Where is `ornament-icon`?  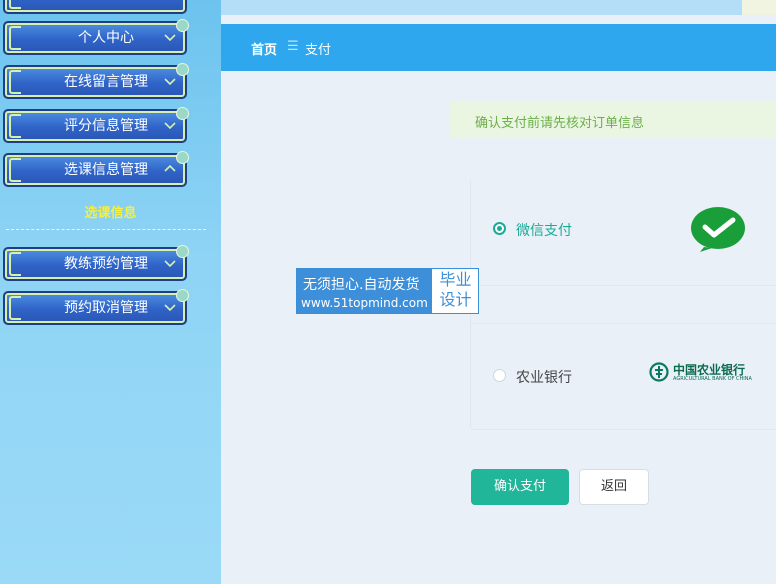
ornament-icon is located at coordinates (15, 4).